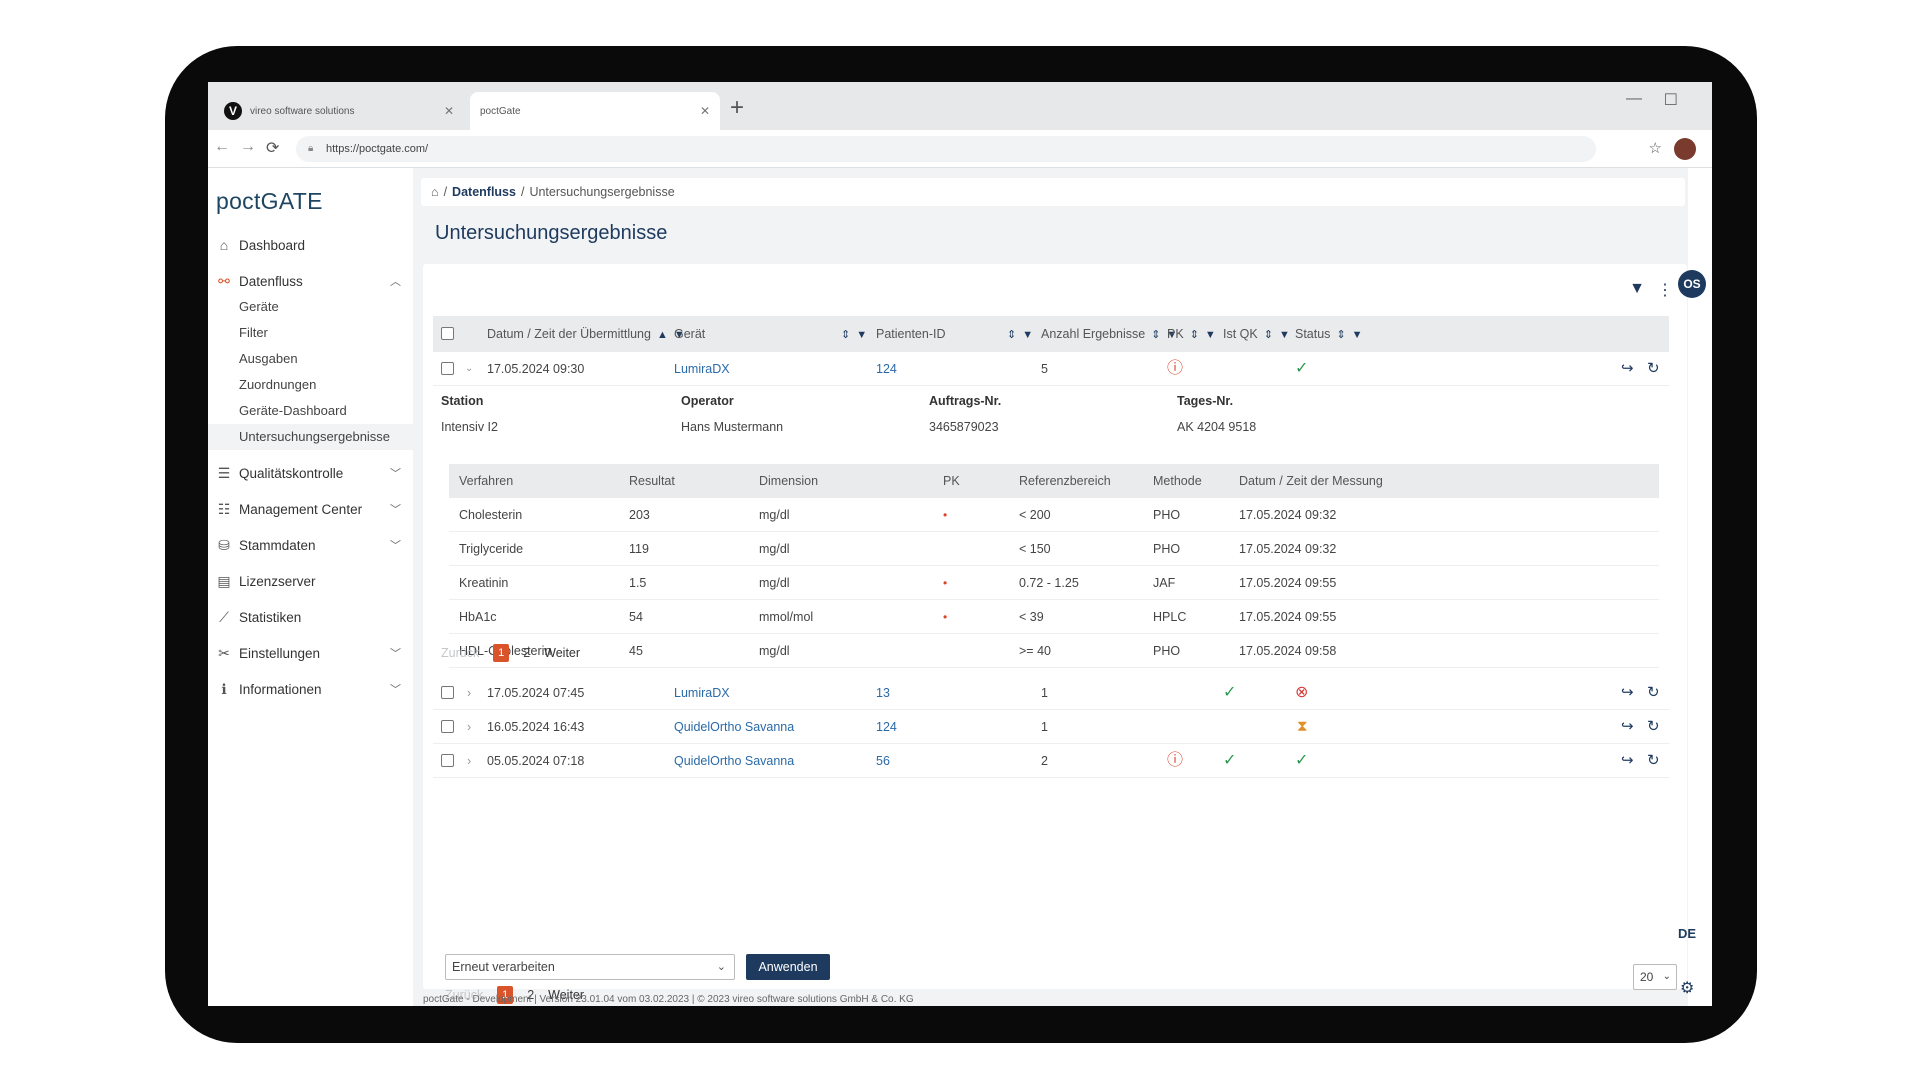  What do you see at coordinates (310, 385) in the screenshot?
I see `sidebar-sub-zuordnungen: Zuordnungen` at bounding box center [310, 385].